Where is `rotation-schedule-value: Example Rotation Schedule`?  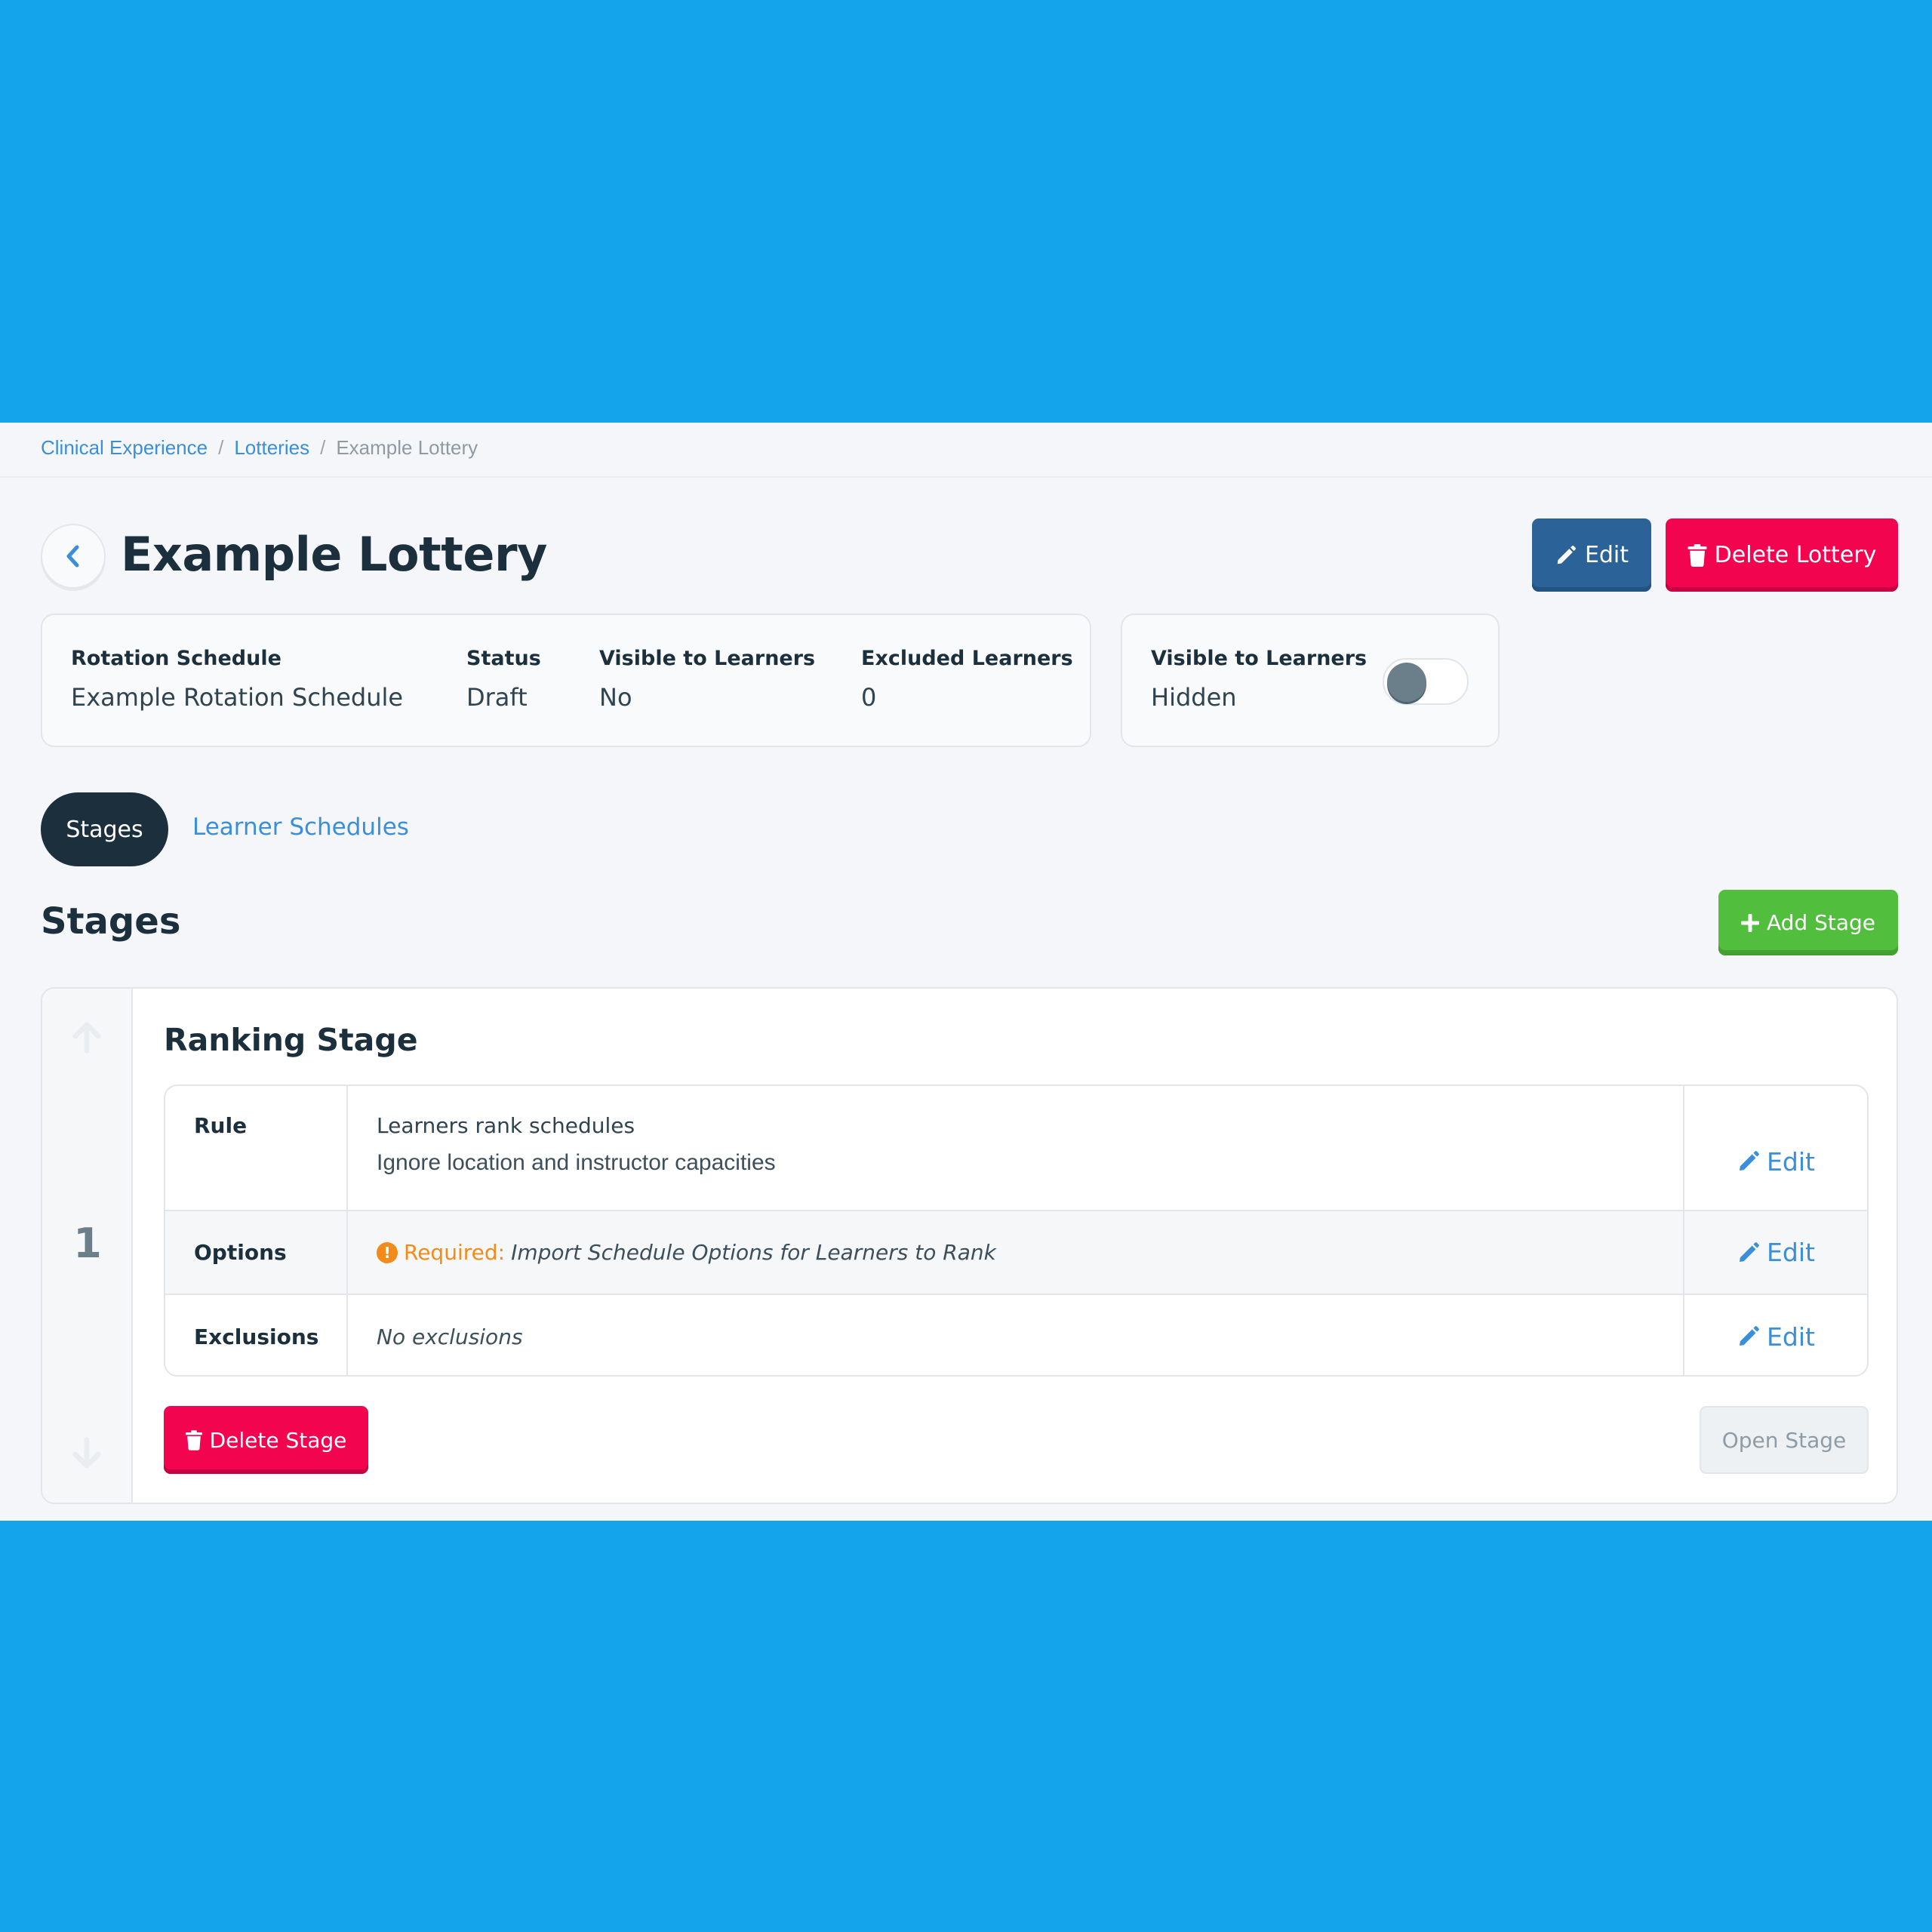
rotation-schedule-value: Example Rotation Schedule is located at coordinates (237, 697).